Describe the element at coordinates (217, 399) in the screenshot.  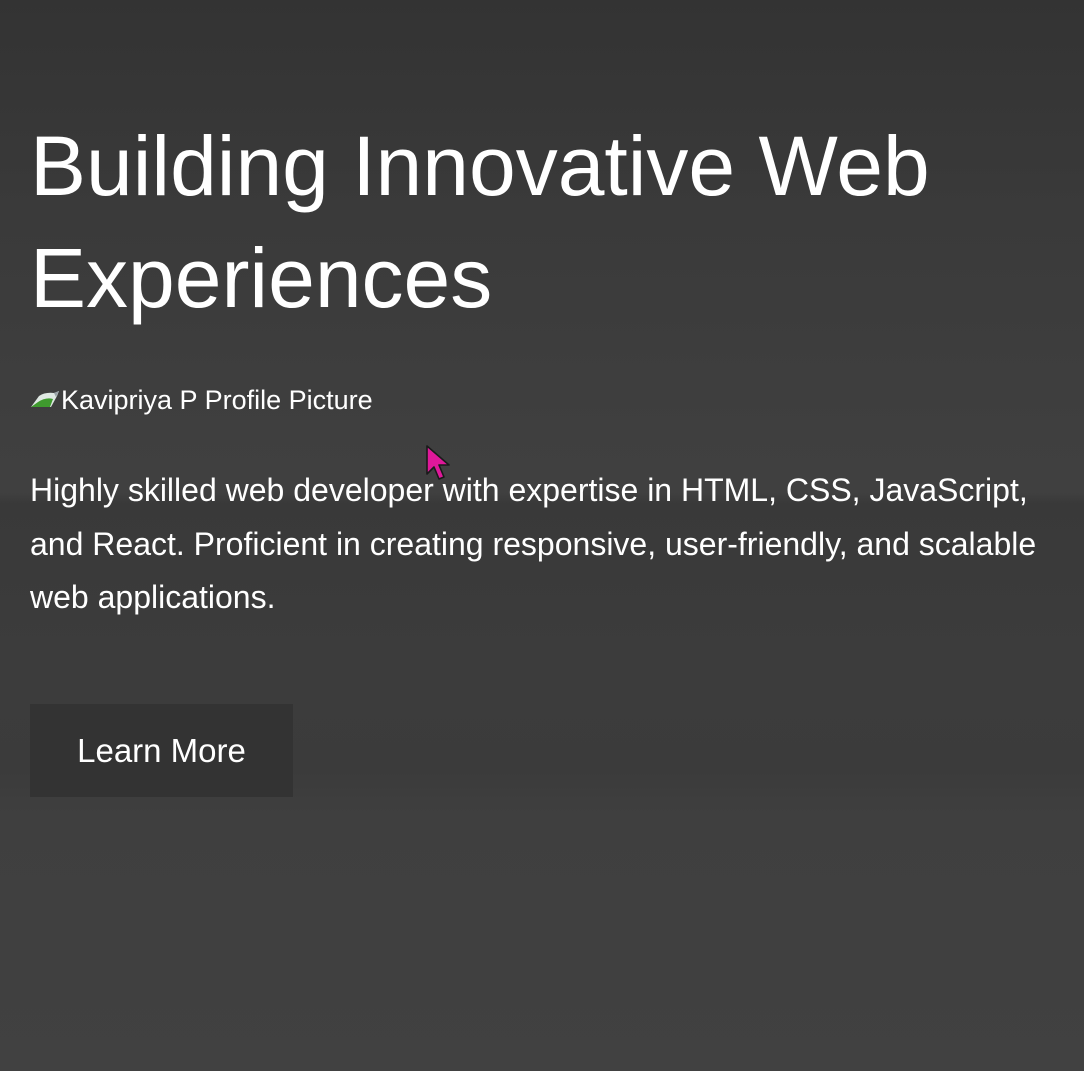
I see `profile-picture-alt-text: Kavipriya P Profile Picture` at that location.